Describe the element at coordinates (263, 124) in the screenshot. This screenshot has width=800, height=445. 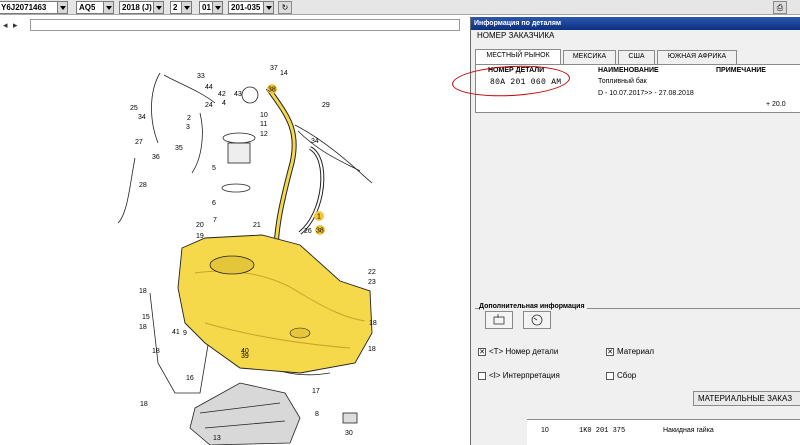
I see `svg-text: 11` at that location.